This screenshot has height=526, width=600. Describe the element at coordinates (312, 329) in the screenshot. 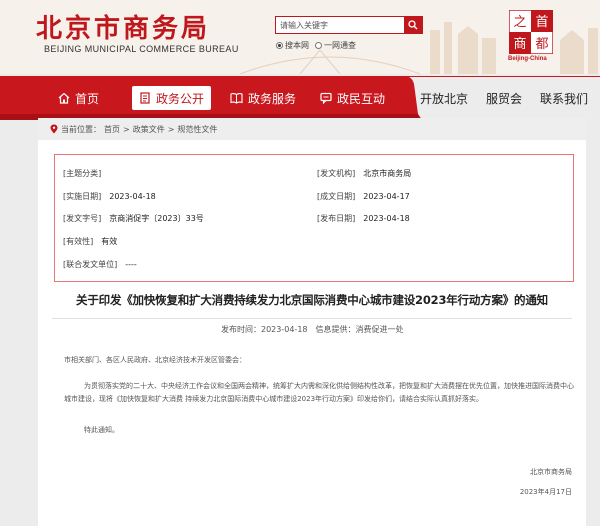

I see `publish-info: 发布时间：2023-04-18 信息提供：消费促进一处` at that location.